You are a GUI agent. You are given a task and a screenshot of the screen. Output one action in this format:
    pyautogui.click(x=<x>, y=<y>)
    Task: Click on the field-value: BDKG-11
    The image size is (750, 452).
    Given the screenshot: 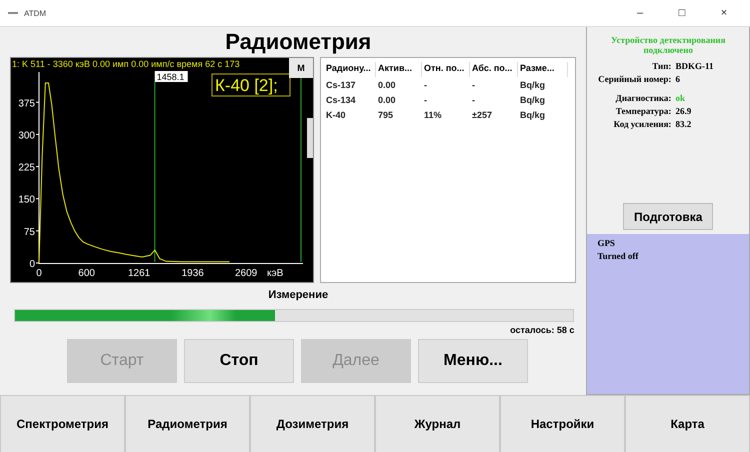 What is the action you would take?
    pyautogui.click(x=694, y=67)
    